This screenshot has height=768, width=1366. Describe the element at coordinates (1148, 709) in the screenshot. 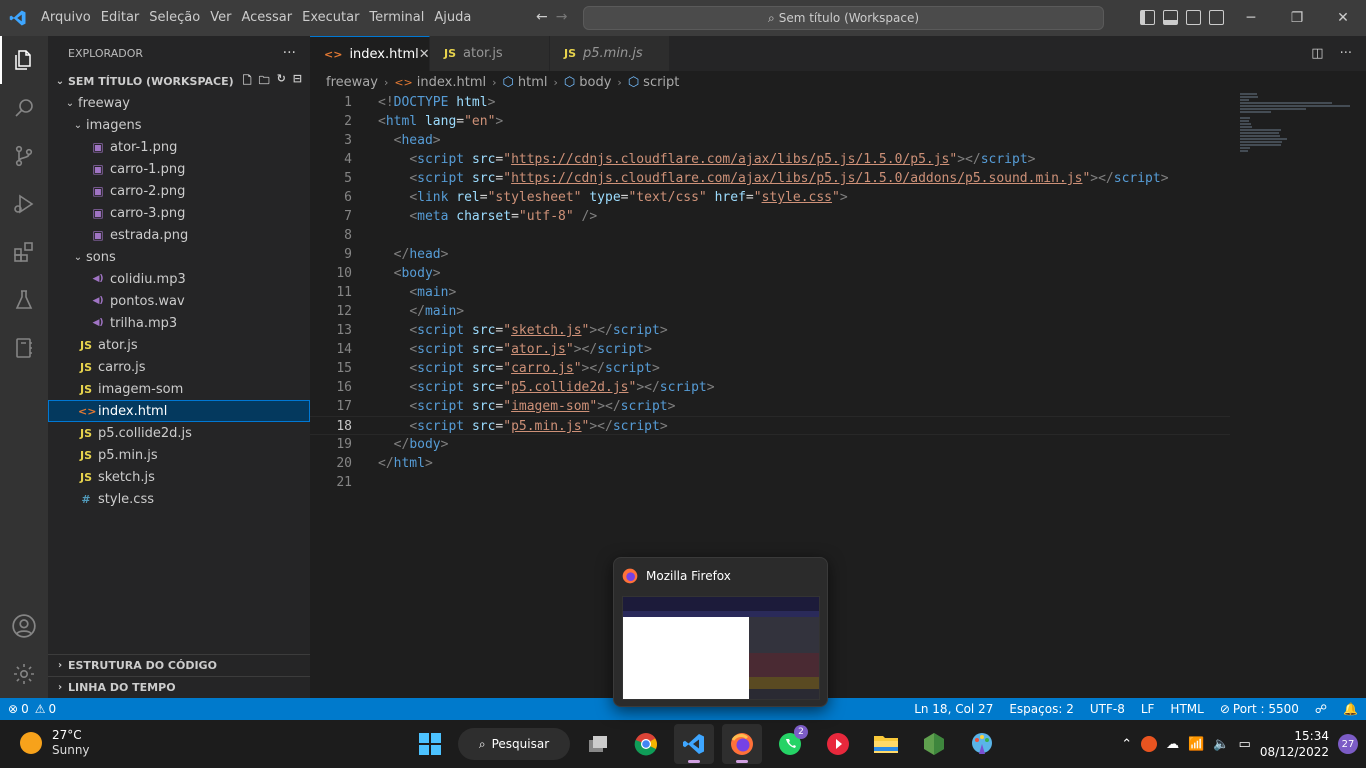

I see `end-of-line: LF` at that location.